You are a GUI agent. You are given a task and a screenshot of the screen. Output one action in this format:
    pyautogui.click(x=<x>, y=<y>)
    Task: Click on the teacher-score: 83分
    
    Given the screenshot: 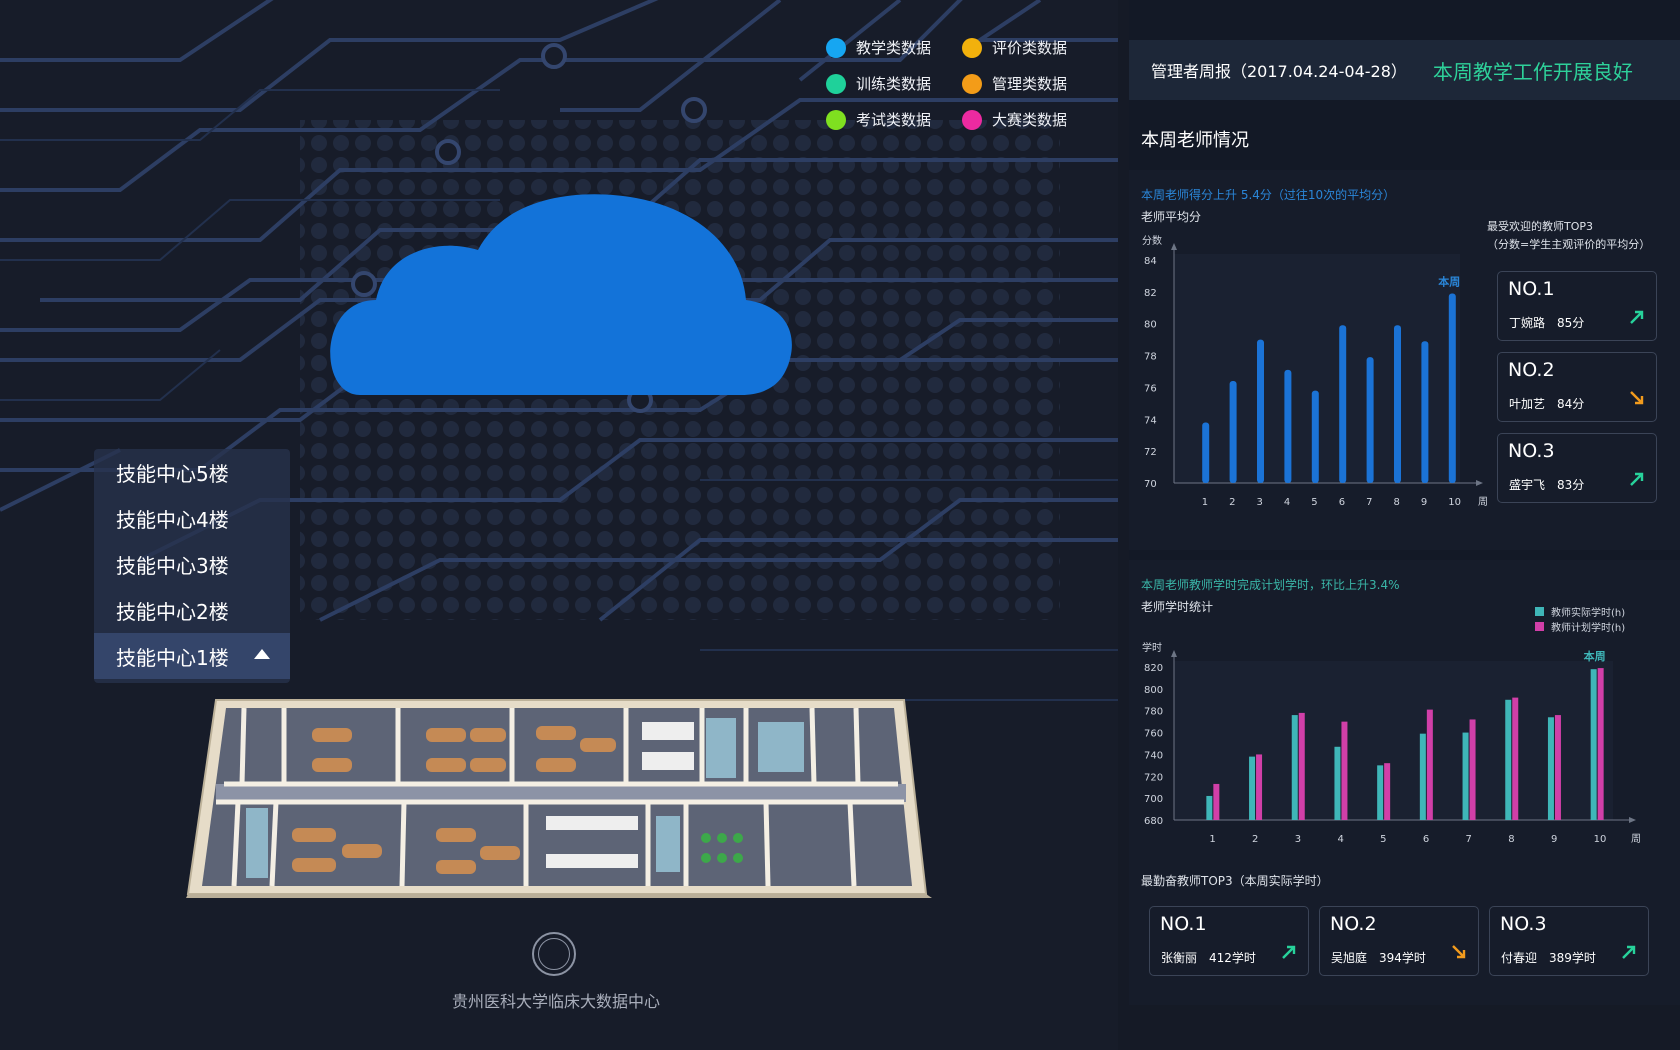 What is the action you would take?
    pyautogui.click(x=1571, y=485)
    